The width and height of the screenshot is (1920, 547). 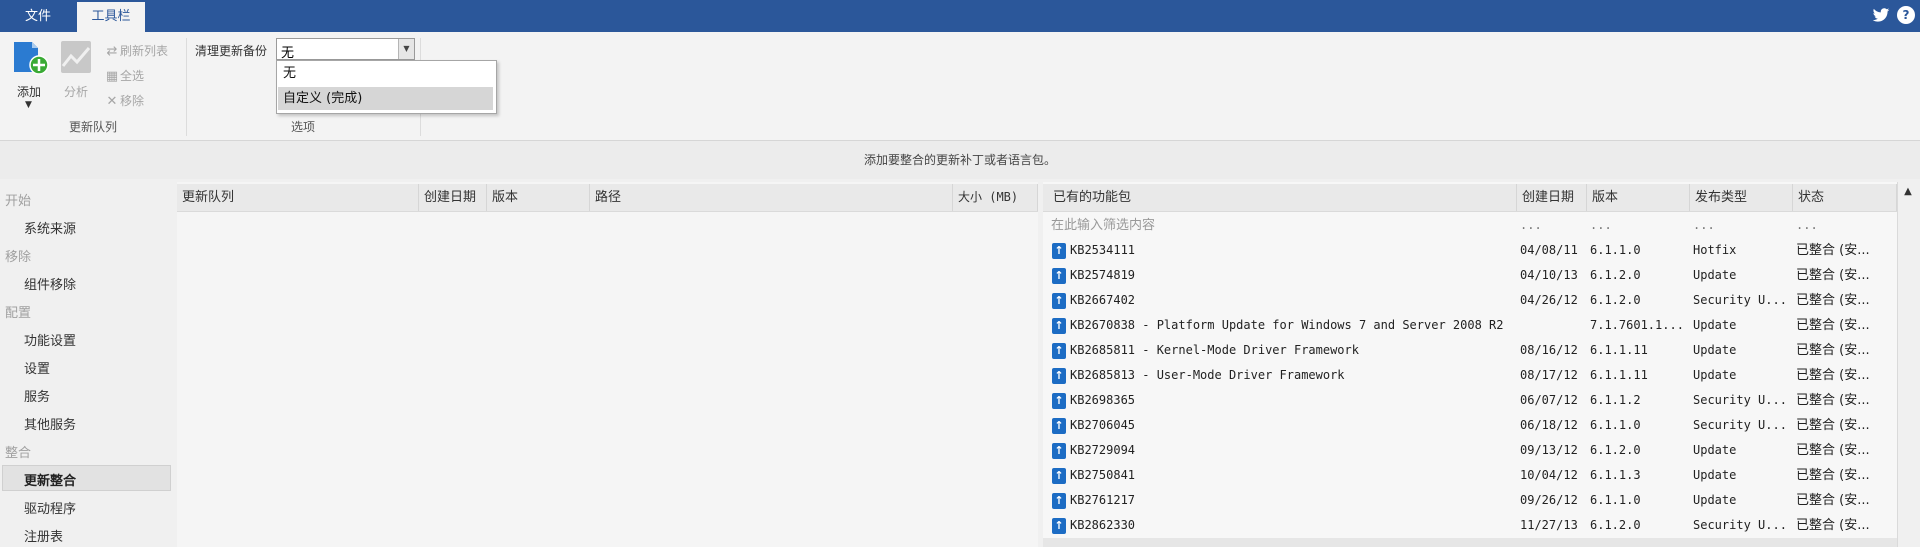 I want to click on twitter-icon, so click(x=1881, y=15).